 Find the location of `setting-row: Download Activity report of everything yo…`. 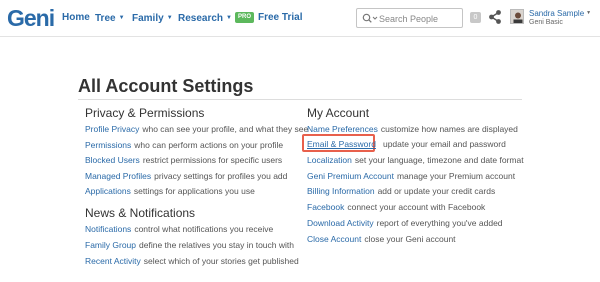

setting-row: Download Activity report of everything yo… is located at coordinates (405, 223).